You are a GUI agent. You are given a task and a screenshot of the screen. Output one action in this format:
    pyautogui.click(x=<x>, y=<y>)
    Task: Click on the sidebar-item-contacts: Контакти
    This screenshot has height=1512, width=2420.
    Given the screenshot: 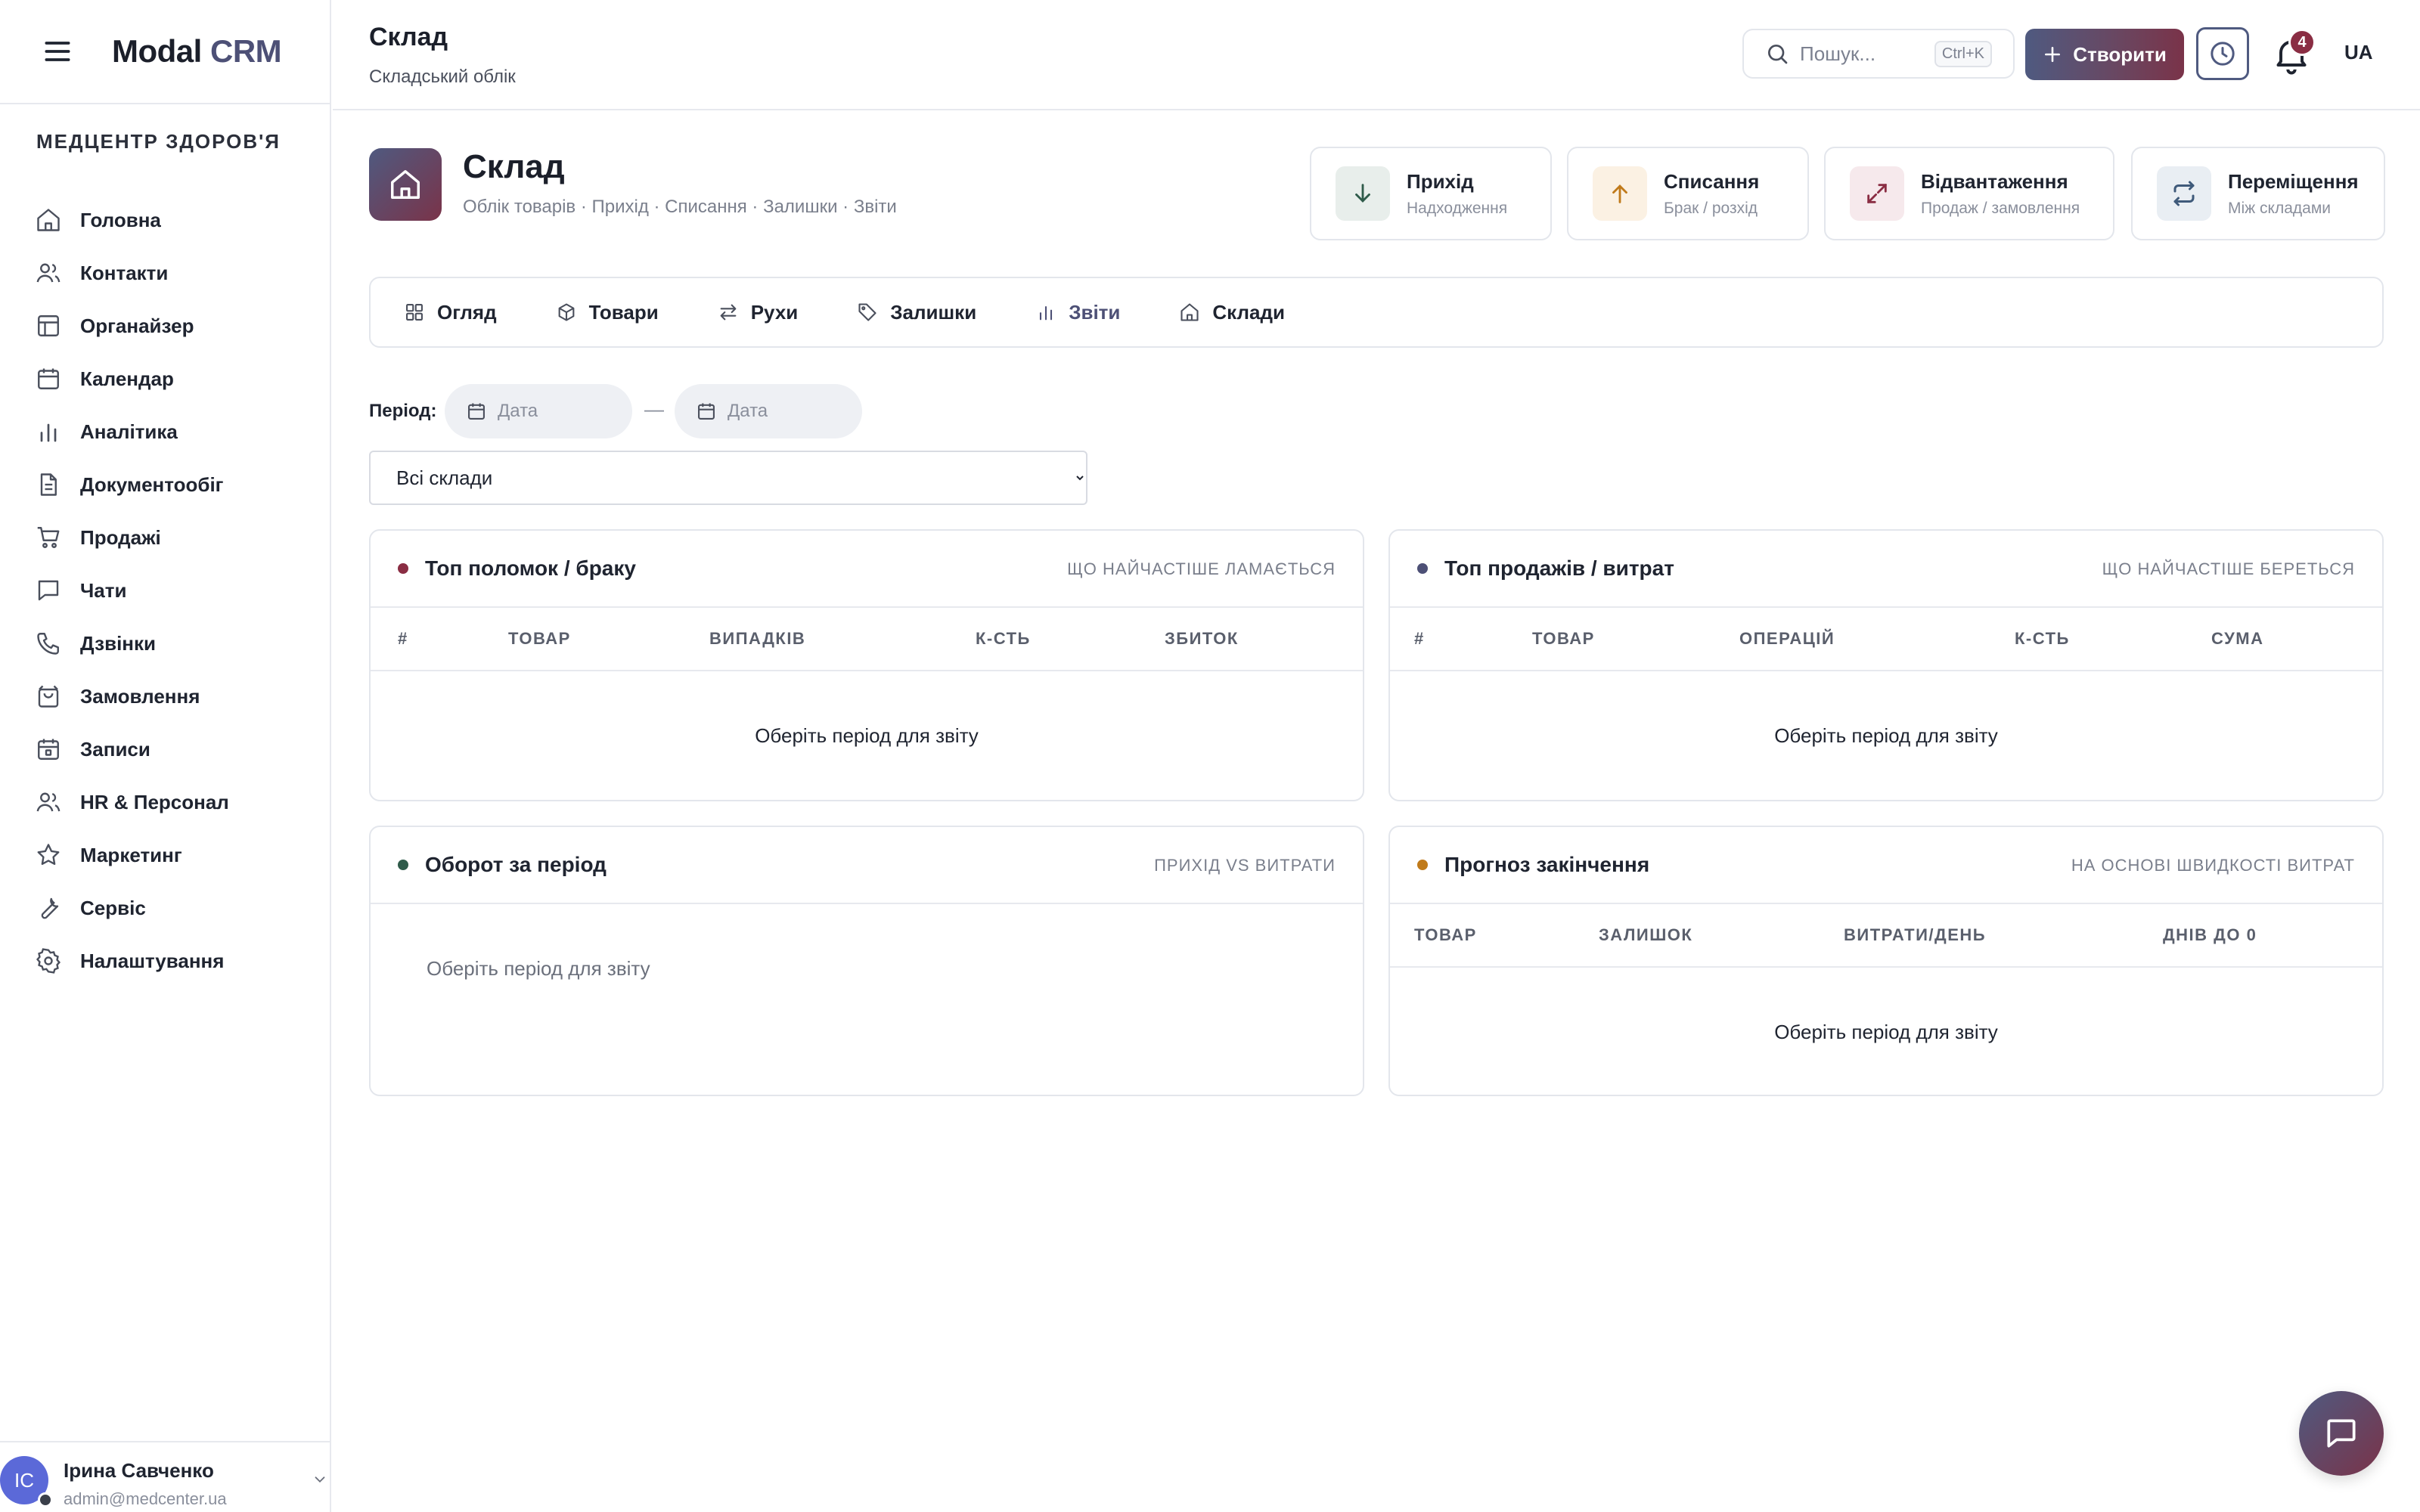 What is the action you would take?
    pyautogui.click(x=170, y=272)
    